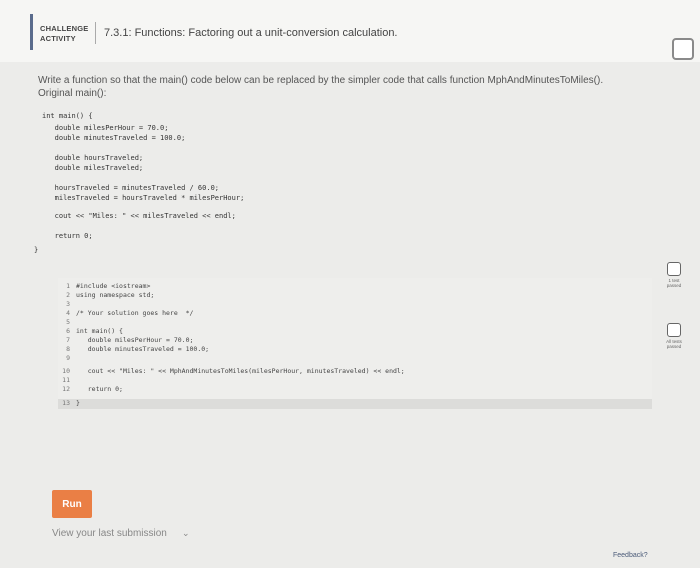 This screenshot has width=700, height=568. What do you see at coordinates (99, 389) in the screenshot?
I see `line-code: return 0;` at bounding box center [99, 389].